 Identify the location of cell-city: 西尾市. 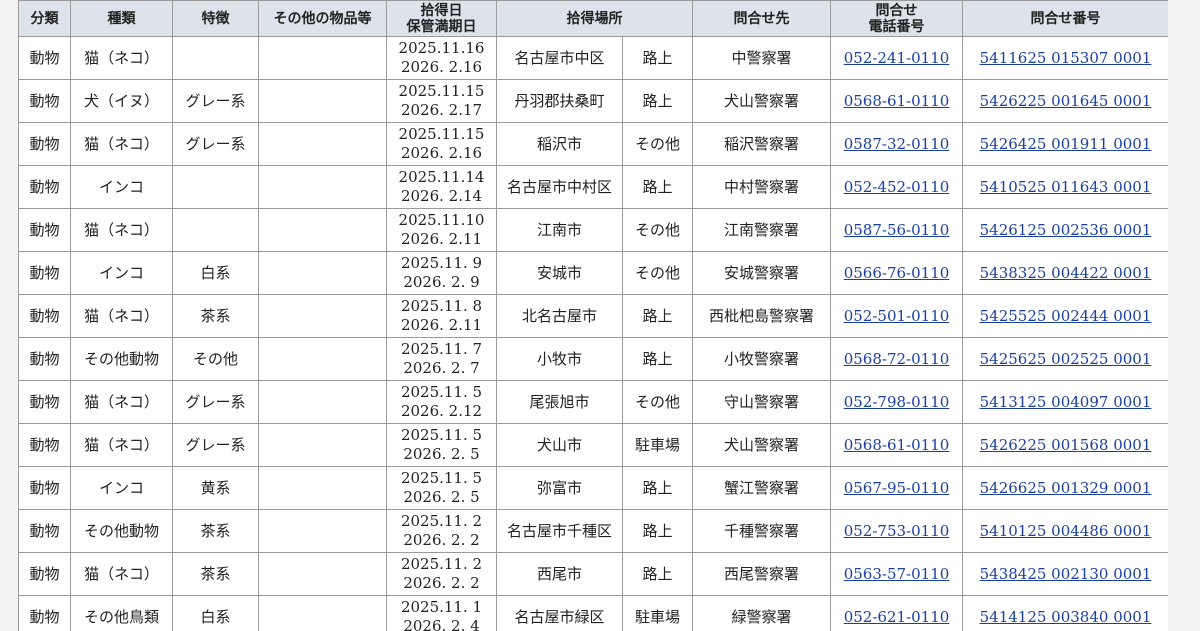
(559, 574).